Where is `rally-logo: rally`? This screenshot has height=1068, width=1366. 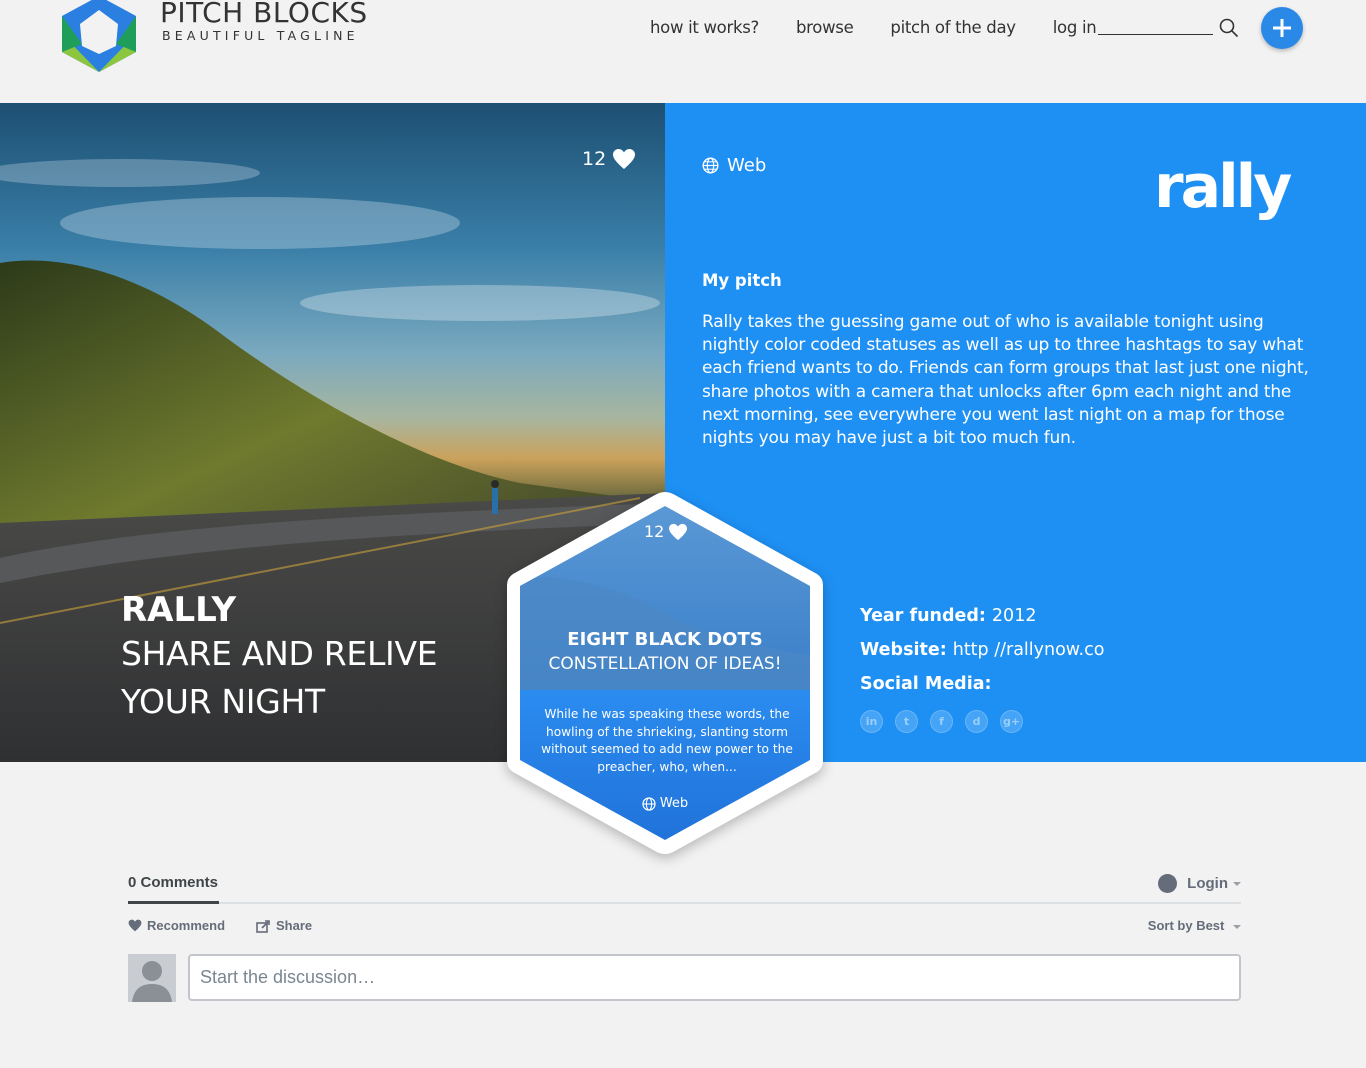
rally-logo: rally is located at coordinates (1223, 187).